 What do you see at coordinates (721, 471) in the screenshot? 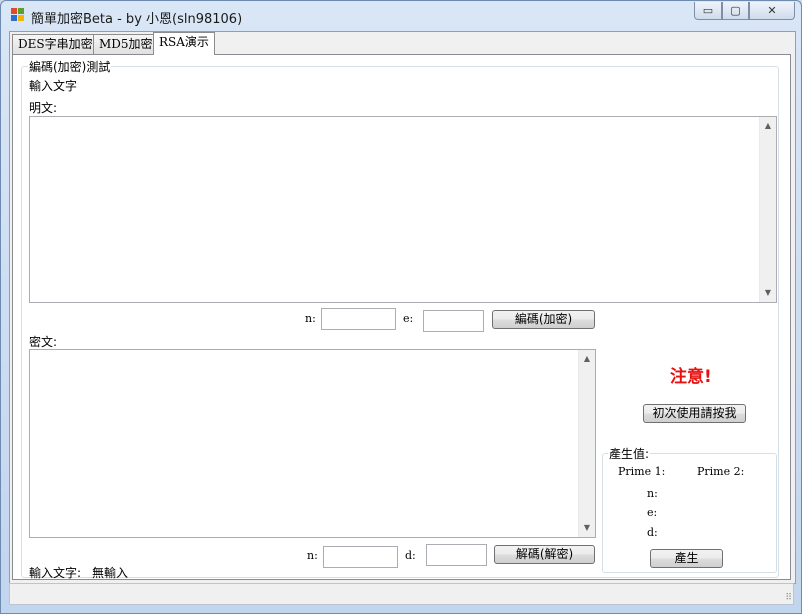
I see `prime2-label: Prime 2:` at bounding box center [721, 471].